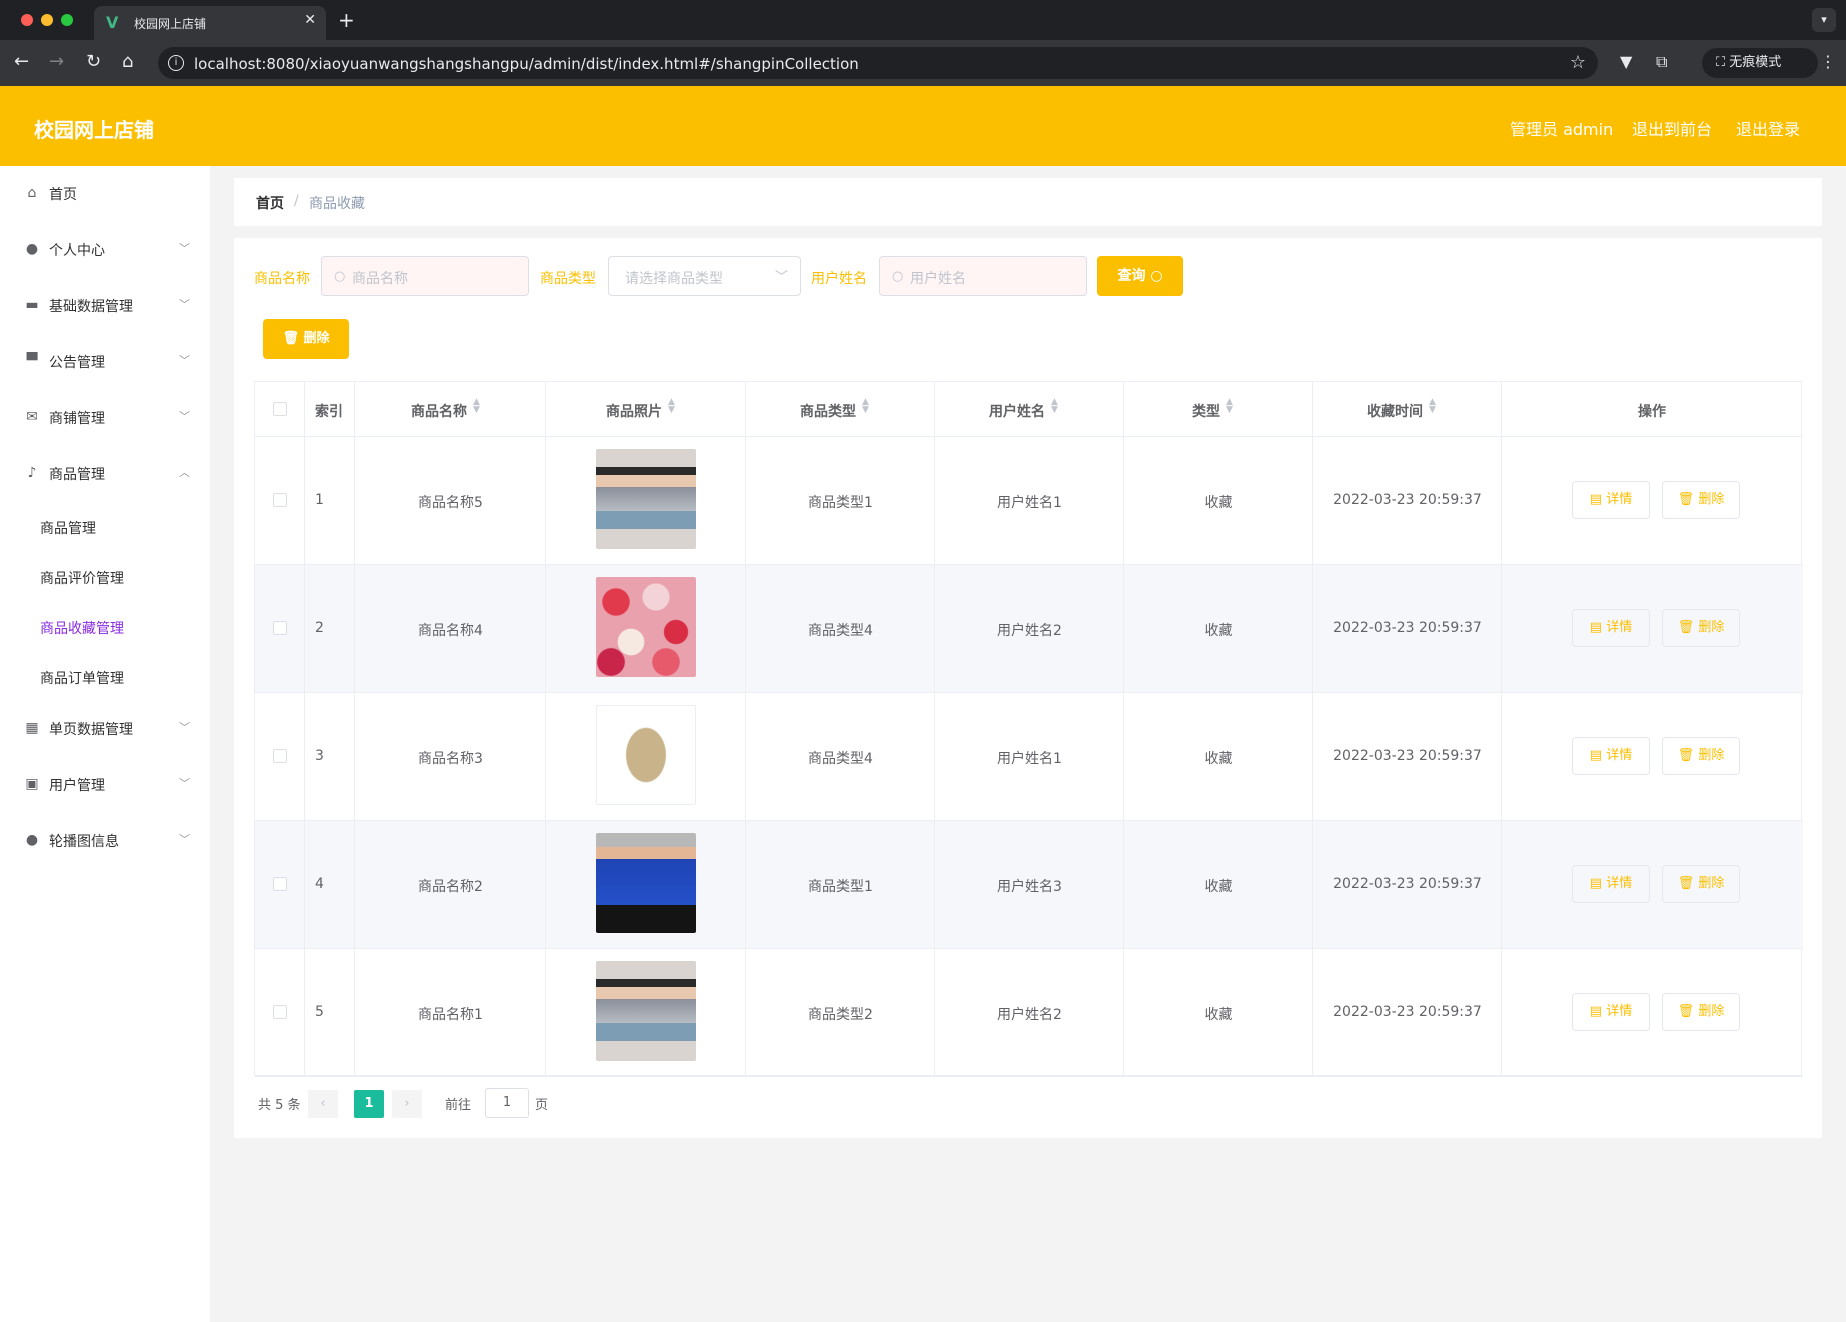 Image resolution: width=1846 pixels, height=1322 pixels. What do you see at coordinates (210, 23) in the screenshot?
I see `browser-tab: V 校园网上店铺 ✕` at bounding box center [210, 23].